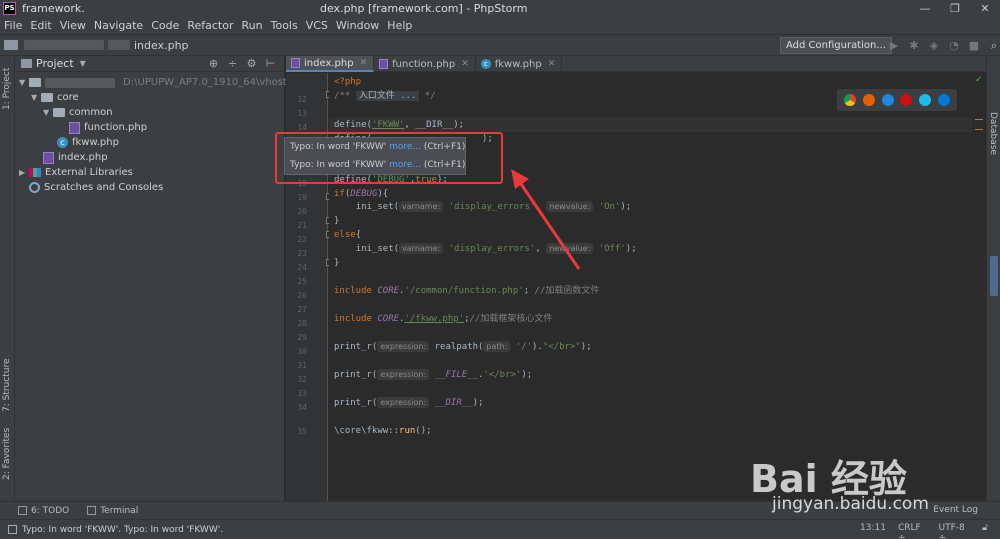 The width and height of the screenshot is (1000, 539). I want to click on tree-item-common: ▼ common, so click(78, 112).